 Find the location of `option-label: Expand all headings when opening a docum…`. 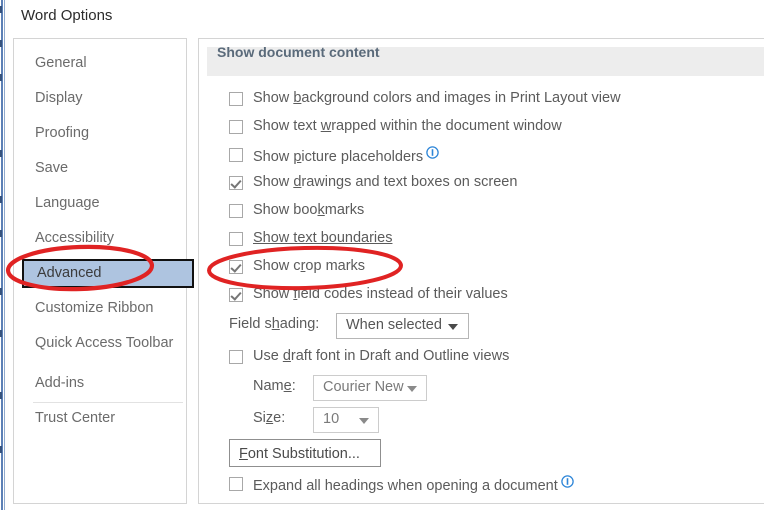

option-label: Expand all headings when opening a docum… is located at coordinates (413, 484).